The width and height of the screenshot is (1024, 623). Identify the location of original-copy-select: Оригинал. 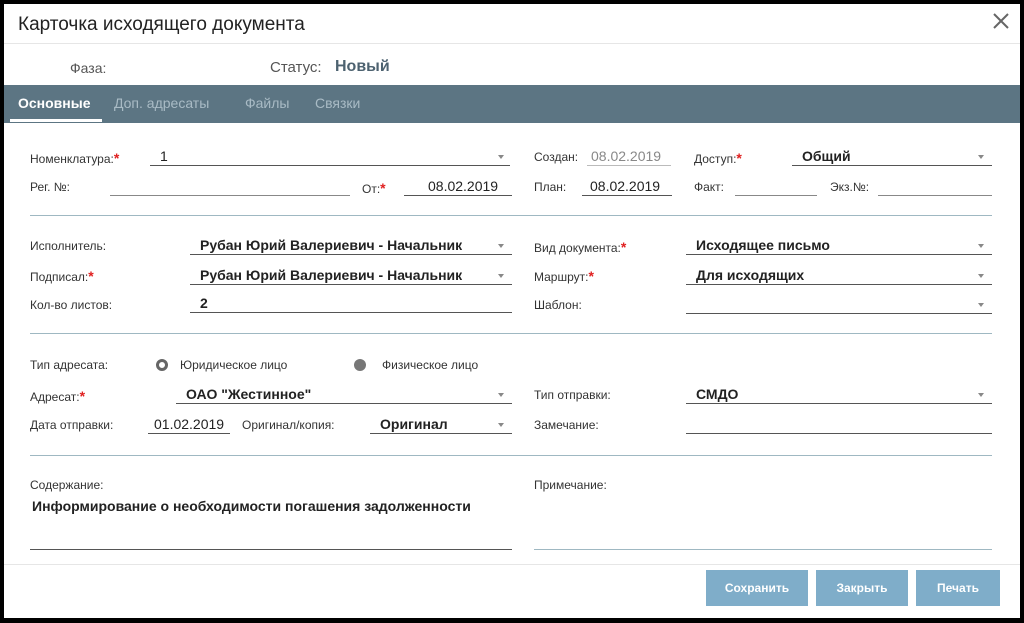
(441, 424).